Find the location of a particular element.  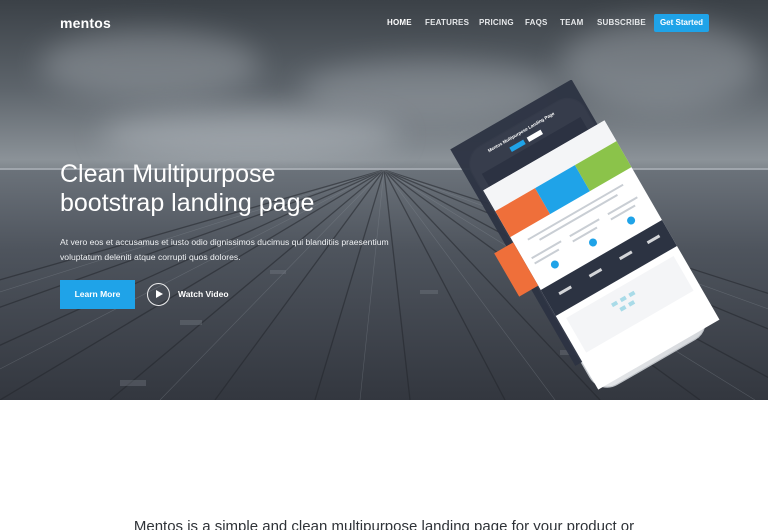

nav-item-faqs: FAQS is located at coordinates (536, 22).